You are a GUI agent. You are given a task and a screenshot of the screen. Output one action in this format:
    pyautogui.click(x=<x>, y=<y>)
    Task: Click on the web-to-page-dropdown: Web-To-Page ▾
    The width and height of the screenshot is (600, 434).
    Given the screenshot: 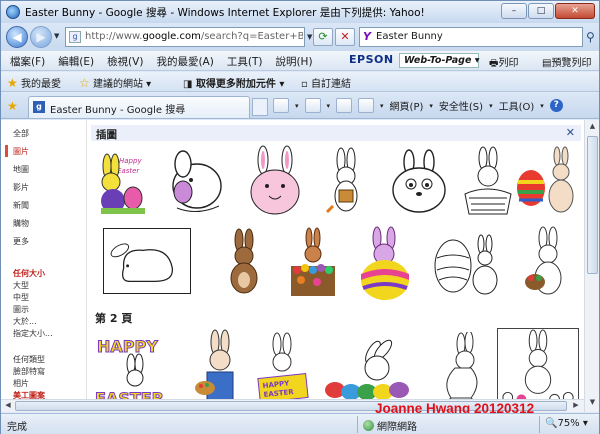 What is the action you would take?
    pyautogui.click(x=439, y=60)
    